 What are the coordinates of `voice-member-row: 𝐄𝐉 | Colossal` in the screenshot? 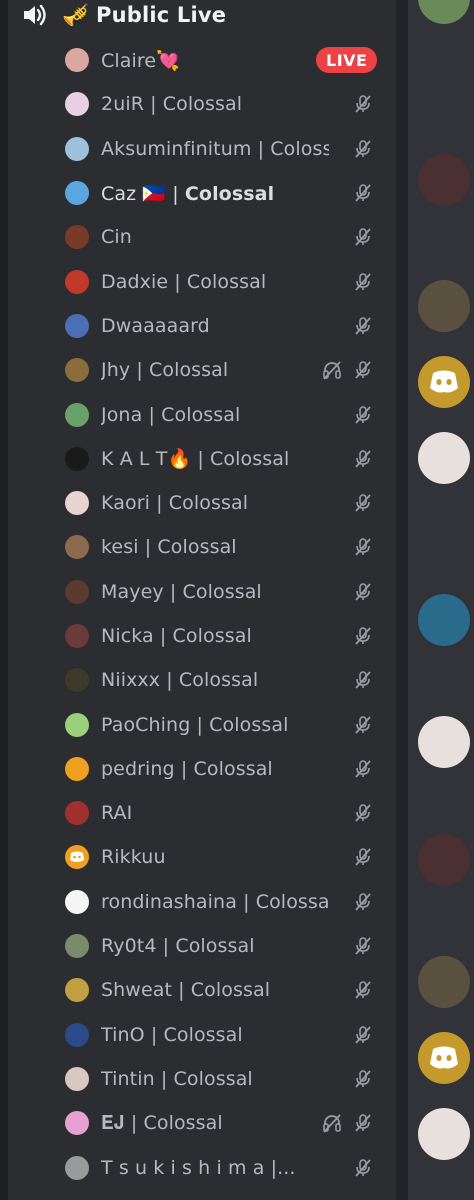 It's located at (198, 1123).